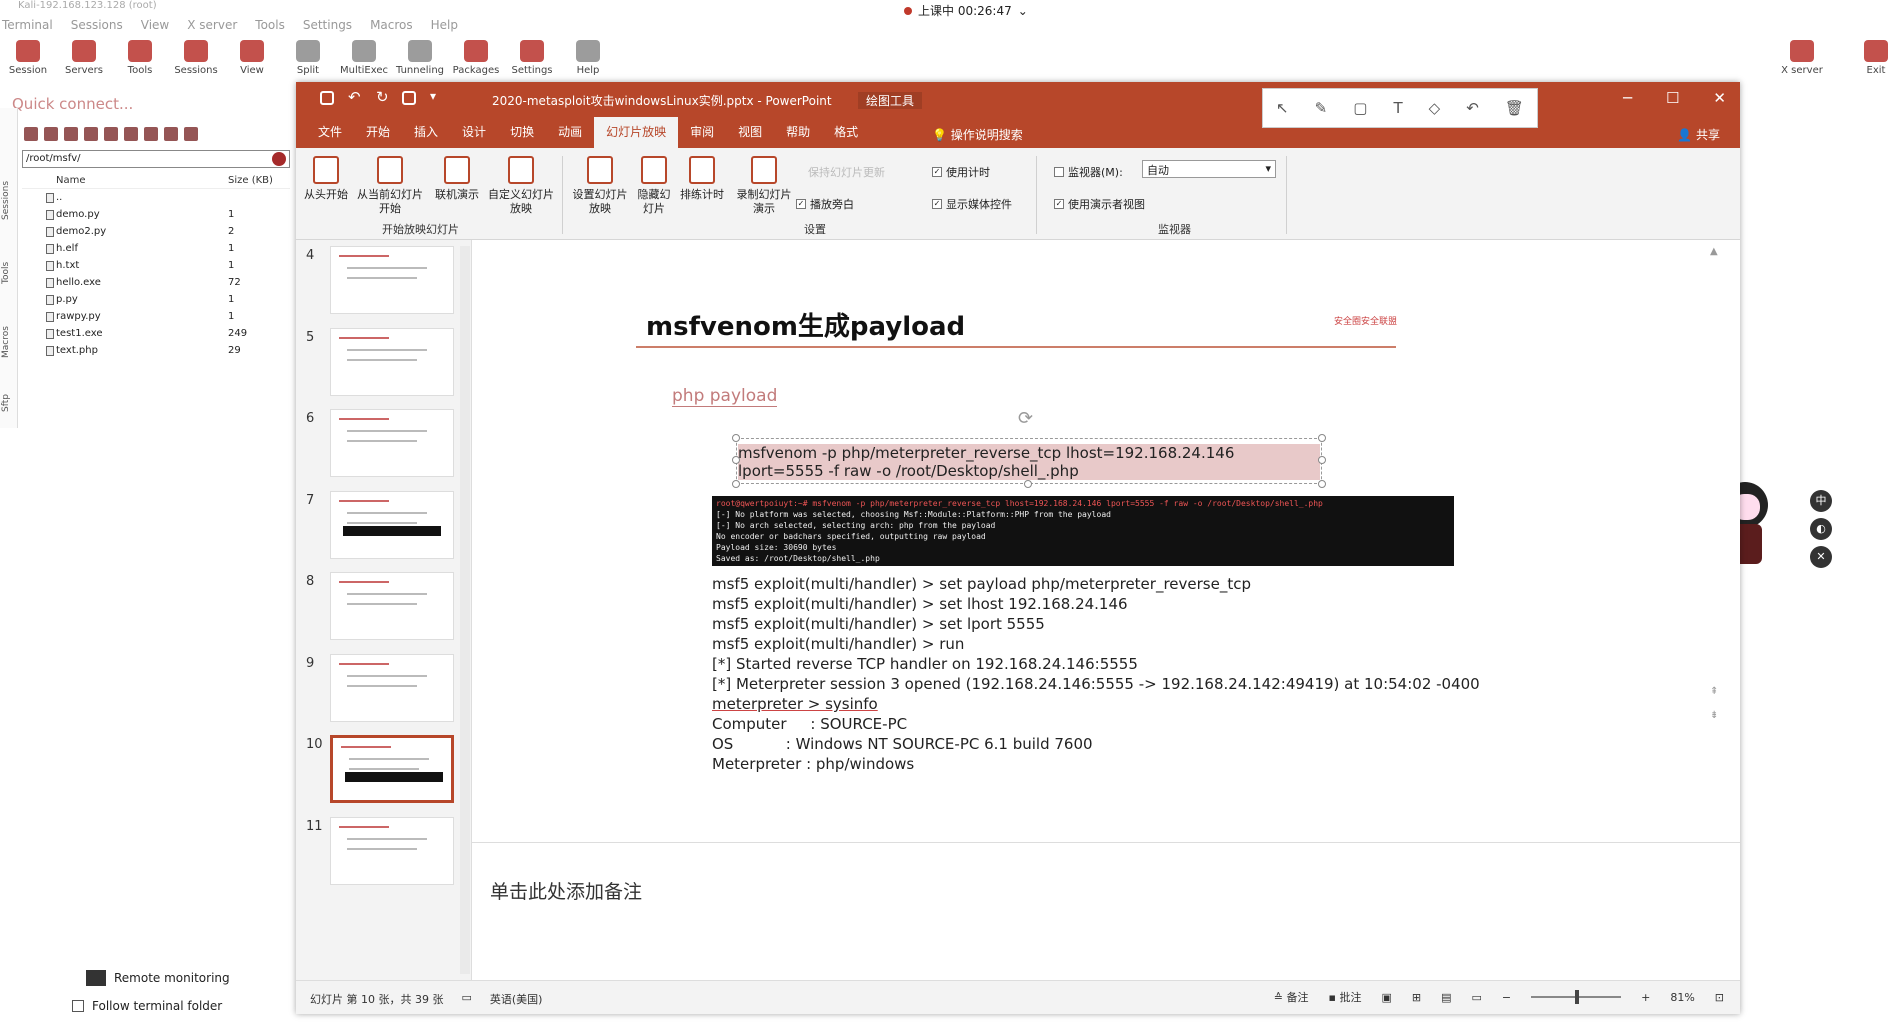 The image size is (1904, 1024). I want to click on path-confirm-icon, so click(279, 159).